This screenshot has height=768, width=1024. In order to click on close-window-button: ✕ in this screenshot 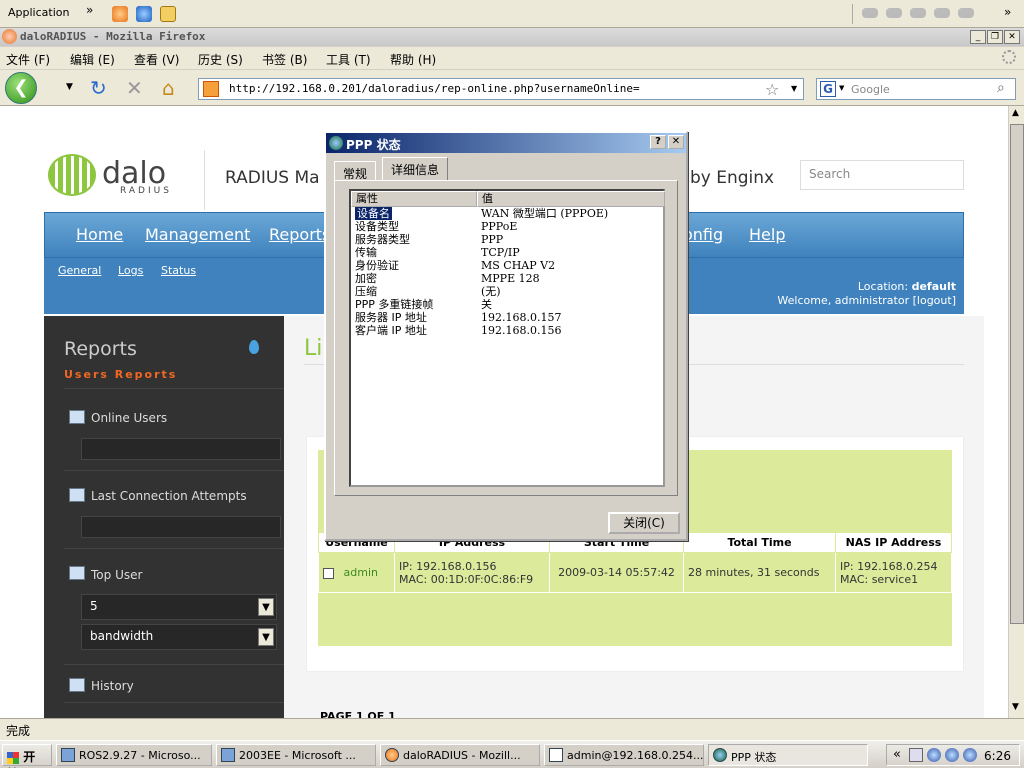, I will do `click(1012, 37)`.